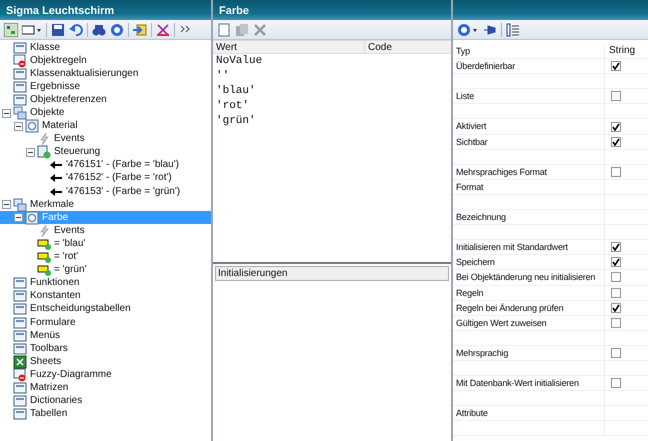  What do you see at coordinates (44, 270) in the screenshot?
I see `tag-icon` at bounding box center [44, 270].